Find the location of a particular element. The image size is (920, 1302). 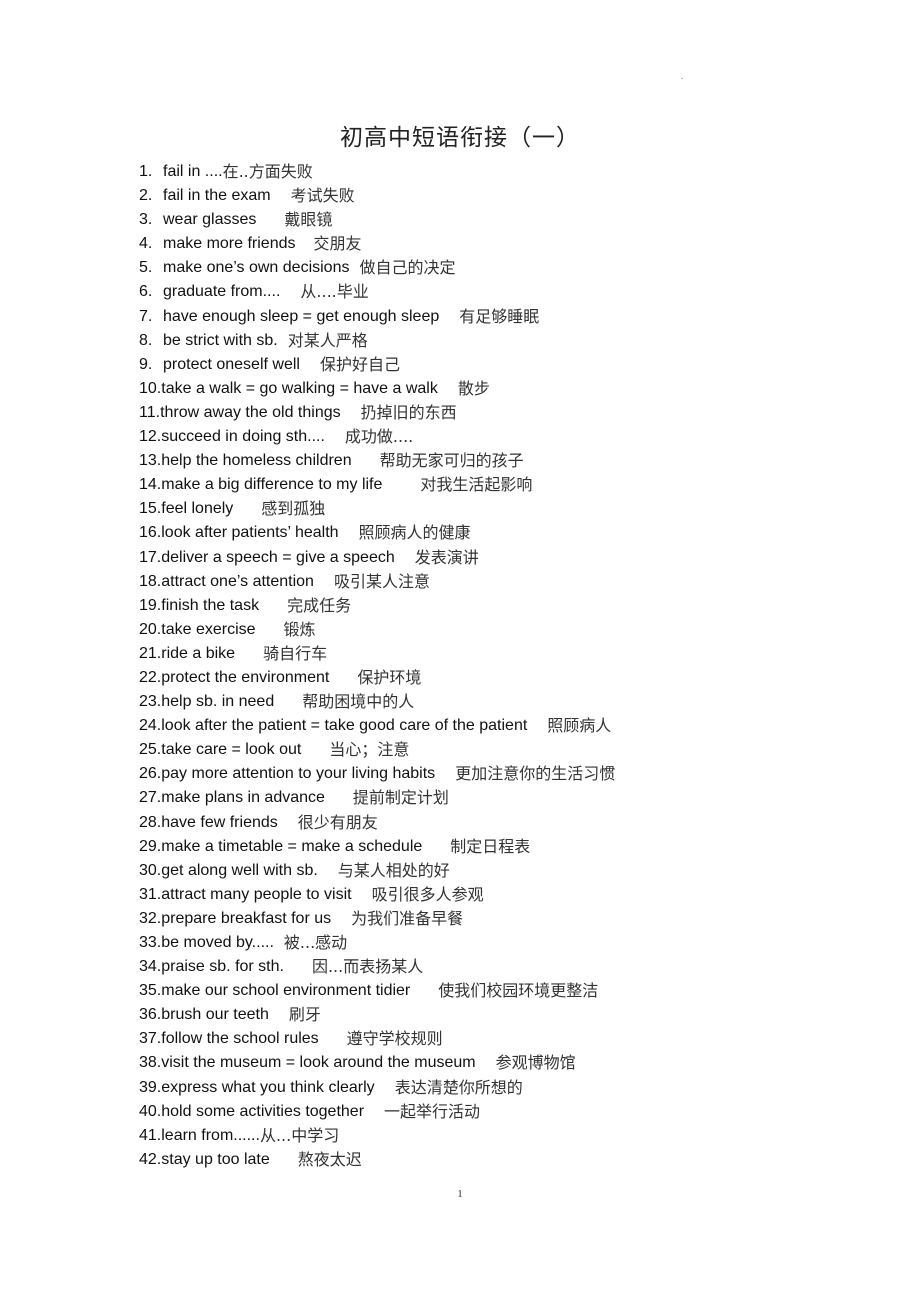

phrase-number: 2. is located at coordinates (146, 196).